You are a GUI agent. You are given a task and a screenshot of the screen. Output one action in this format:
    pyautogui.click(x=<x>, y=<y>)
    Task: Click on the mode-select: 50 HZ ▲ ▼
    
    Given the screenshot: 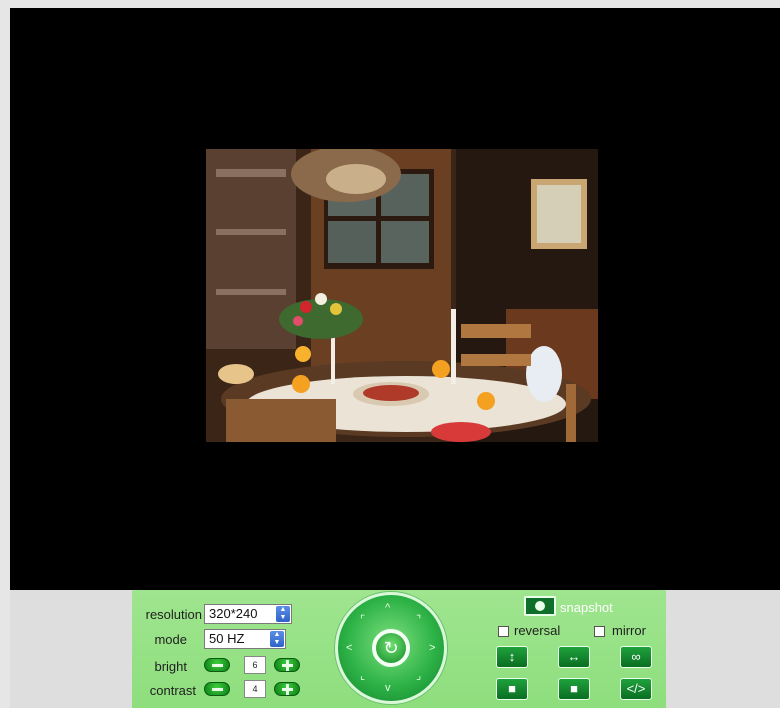 What is the action you would take?
    pyautogui.click(x=245, y=639)
    